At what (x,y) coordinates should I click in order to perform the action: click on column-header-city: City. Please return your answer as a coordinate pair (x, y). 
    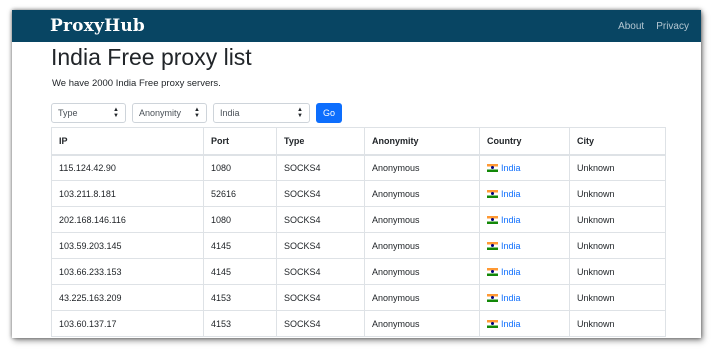
    Looking at the image, I should click on (617, 141).